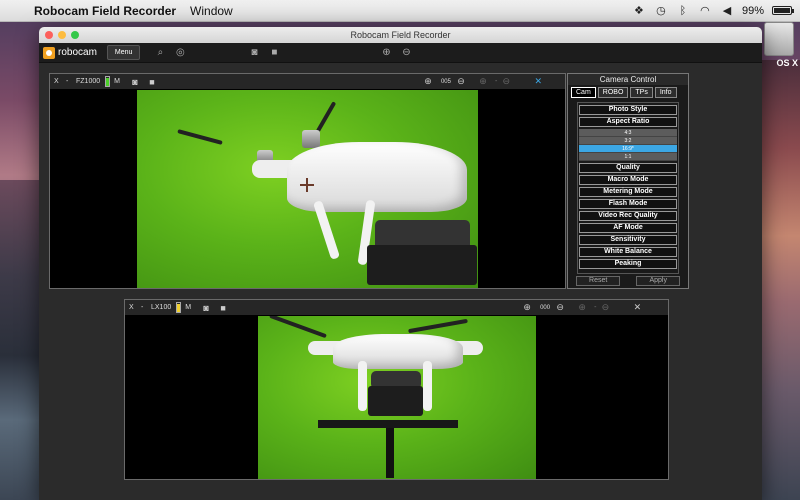 The width and height of the screenshot is (800, 500). Describe the element at coordinates (628, 157) in the screenshot. I see `aspect-option-1-1: 1:1` at that location.